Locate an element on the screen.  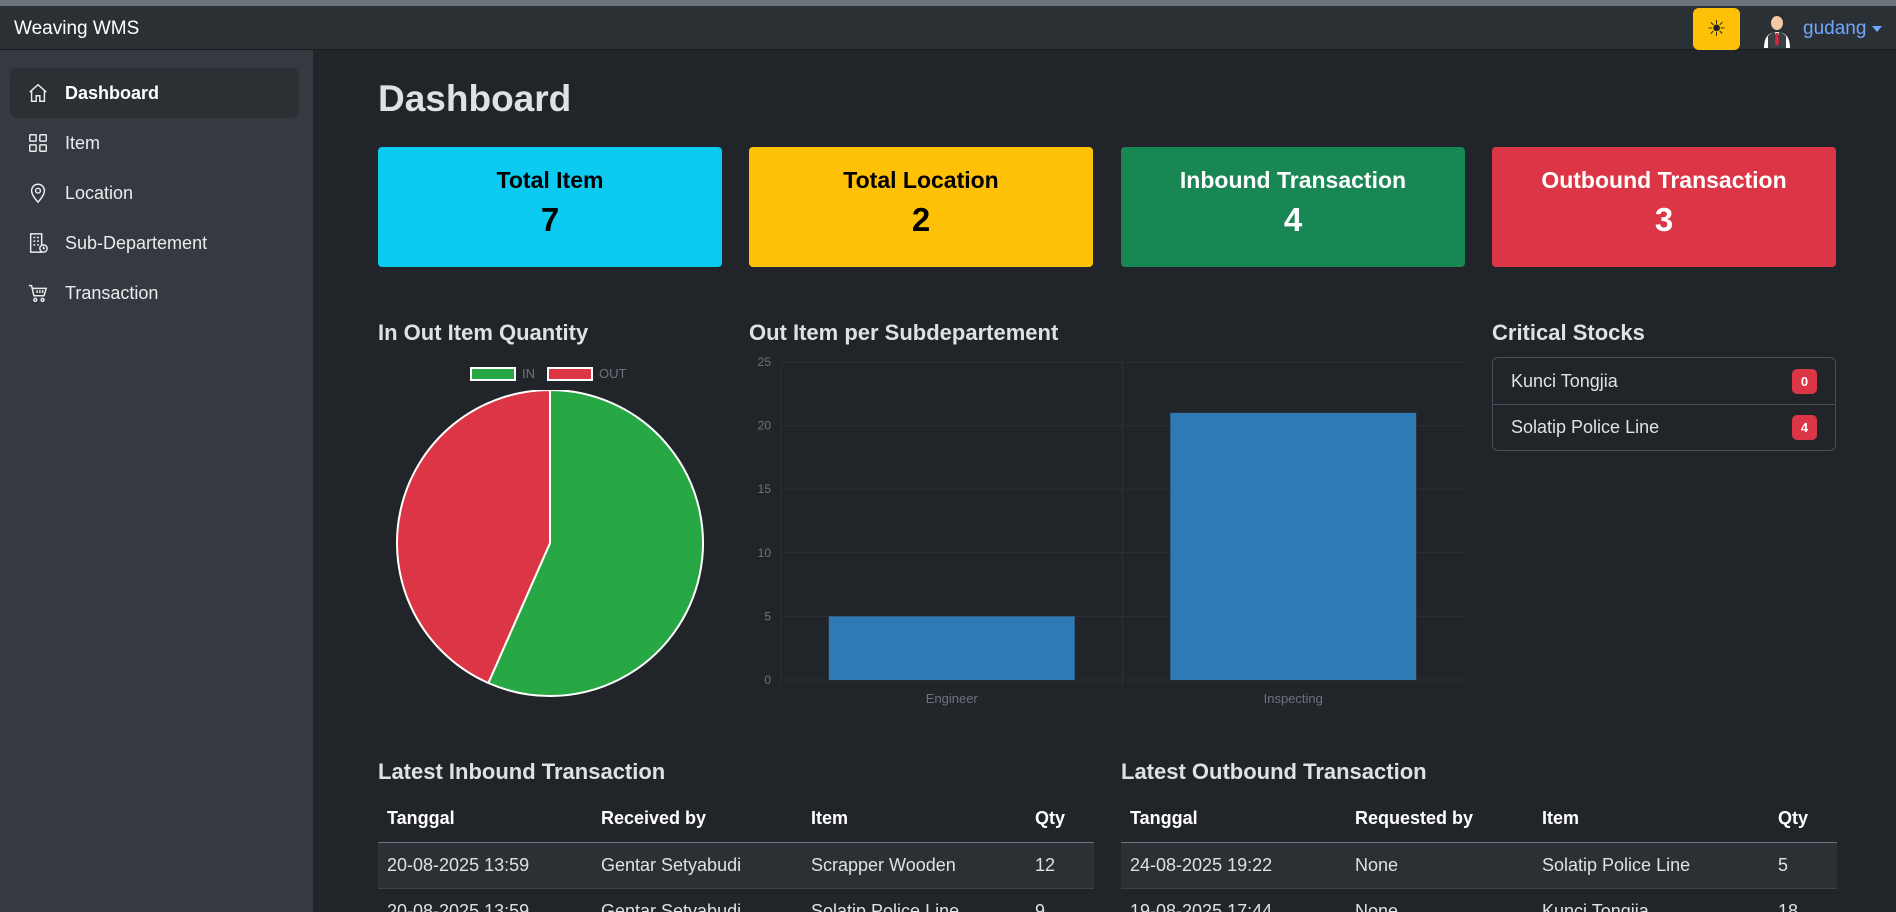
outbound-title: Latest Outbound Transaction is located at coordinates (1274, 771).